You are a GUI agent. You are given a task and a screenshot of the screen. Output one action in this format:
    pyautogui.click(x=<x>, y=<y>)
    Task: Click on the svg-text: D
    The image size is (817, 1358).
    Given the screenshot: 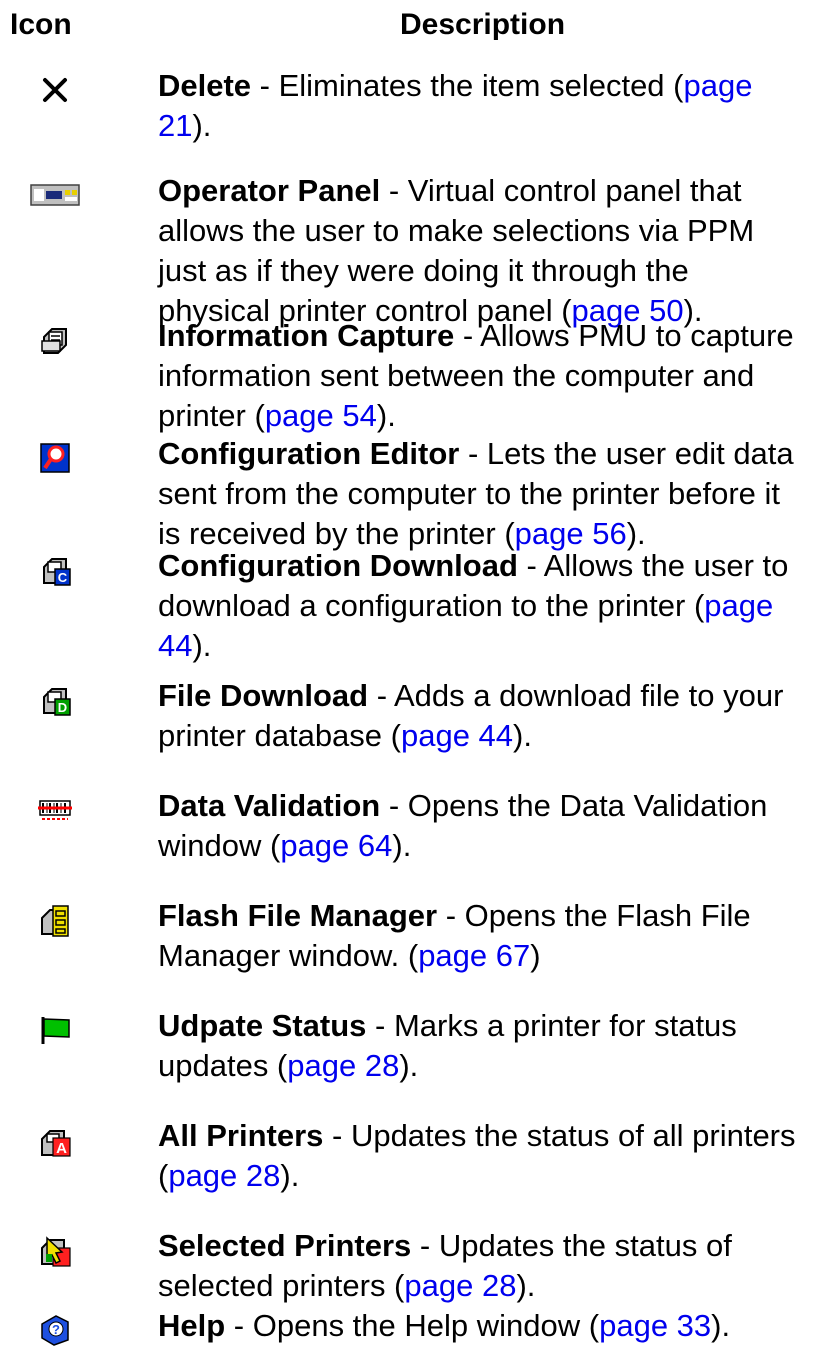 What is the action you would take?
    pyautogui.click(x=62, y=707)
    